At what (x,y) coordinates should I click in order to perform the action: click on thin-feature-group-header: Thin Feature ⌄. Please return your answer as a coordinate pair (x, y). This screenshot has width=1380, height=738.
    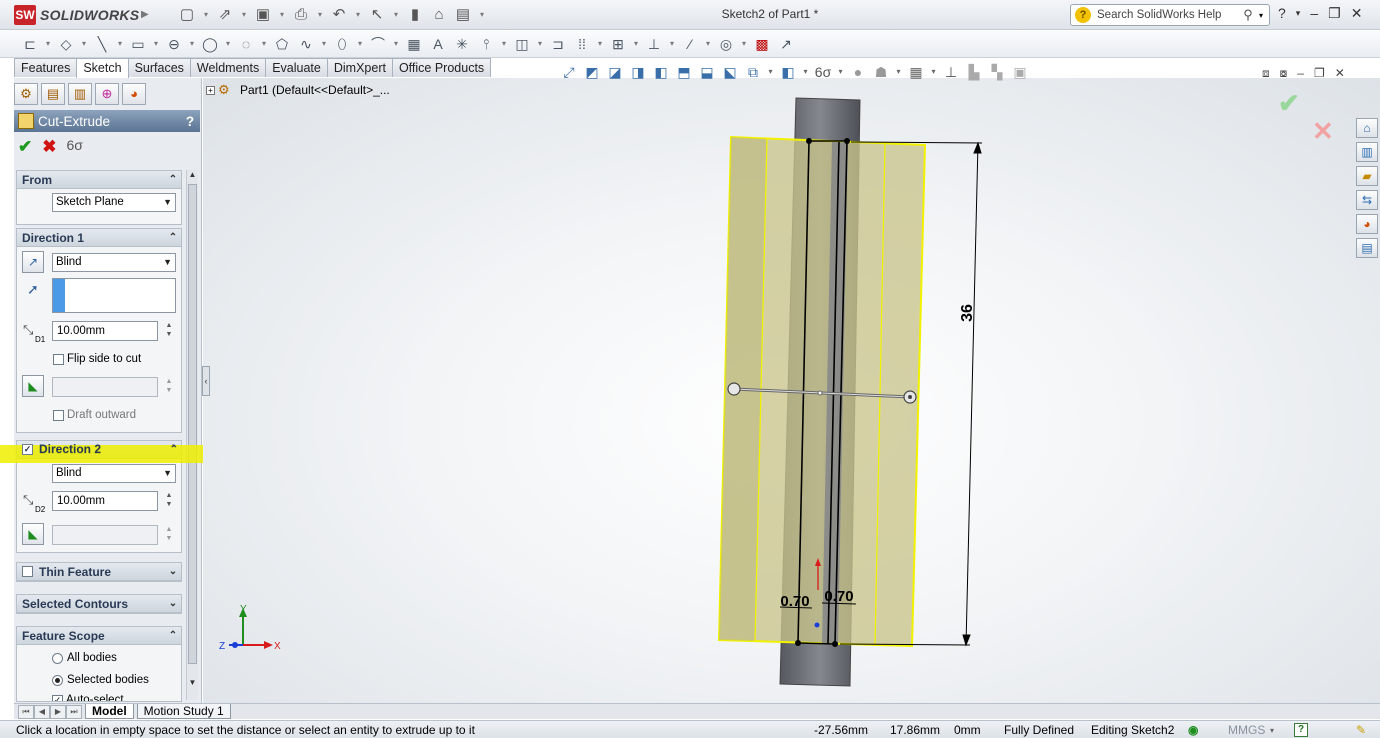
    Looking at the image, I should click on (99, 572).